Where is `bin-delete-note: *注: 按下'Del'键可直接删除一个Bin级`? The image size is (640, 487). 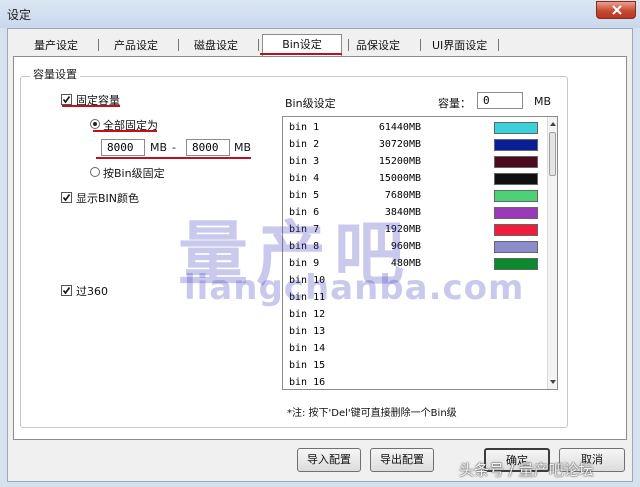 bin-delete-note: *注: 按下'Del'键可直接删除一个Bin级 is located at coordinates (372, 413).